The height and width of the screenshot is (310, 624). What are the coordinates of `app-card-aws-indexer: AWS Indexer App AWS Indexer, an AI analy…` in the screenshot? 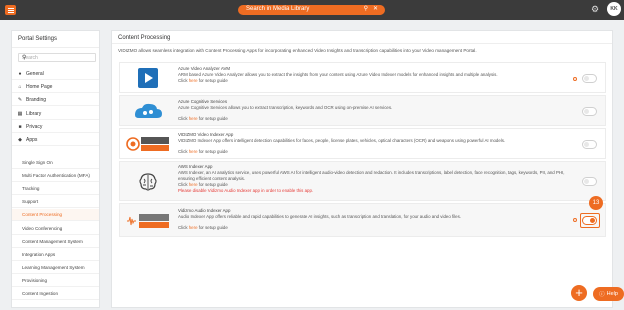 It's located at (362, 181).